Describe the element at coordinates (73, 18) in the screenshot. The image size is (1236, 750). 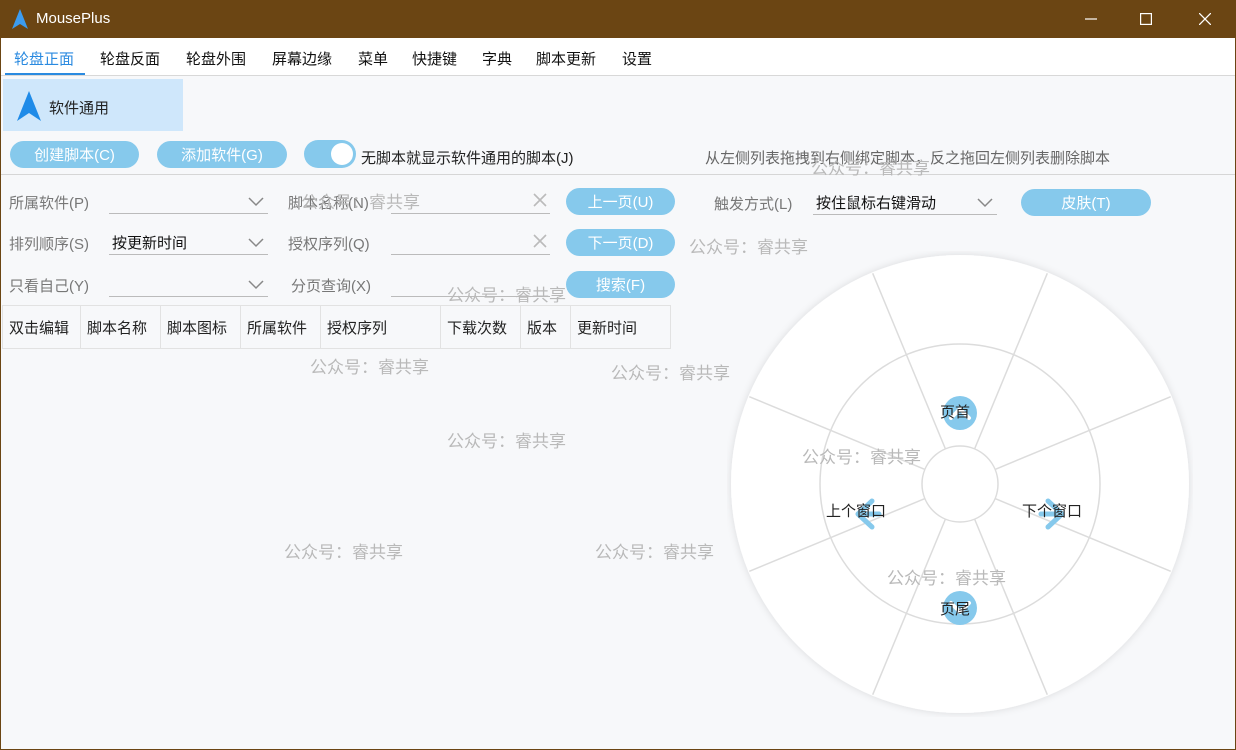
I see `window-title: MousePlus` at that location.